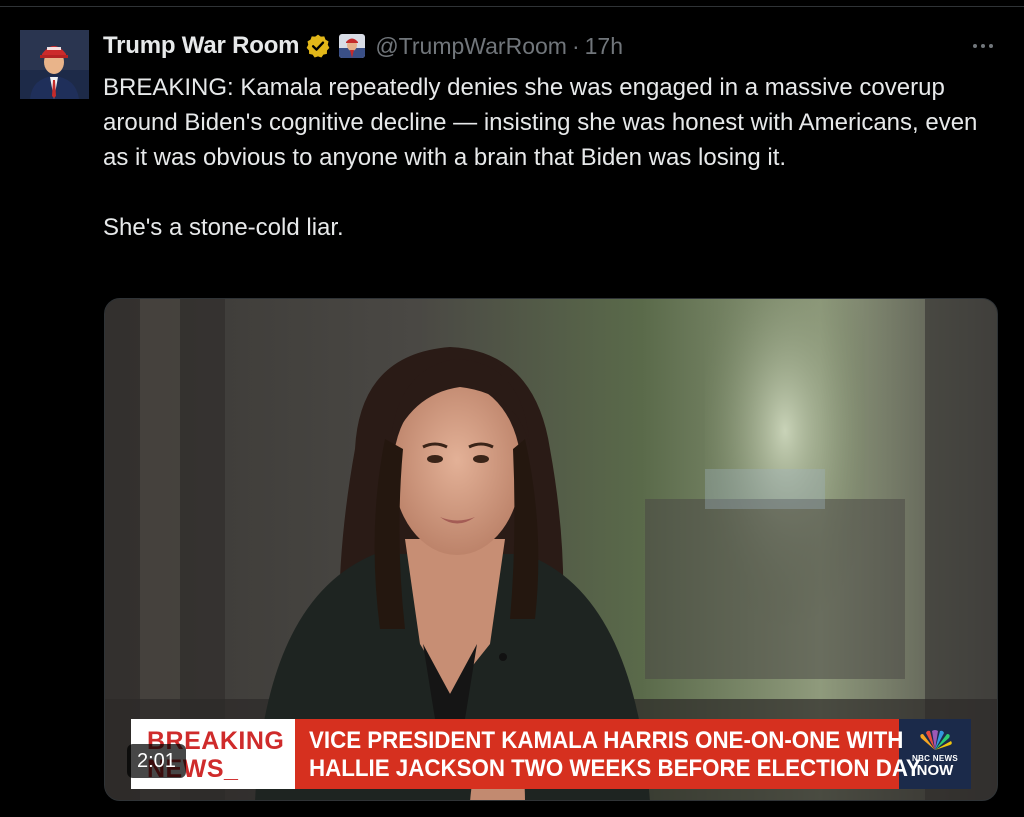  What do you see at coordinates (604, 46) in the screenshot?
I see `timestamp: 17h` at bounding box center [604, 46].